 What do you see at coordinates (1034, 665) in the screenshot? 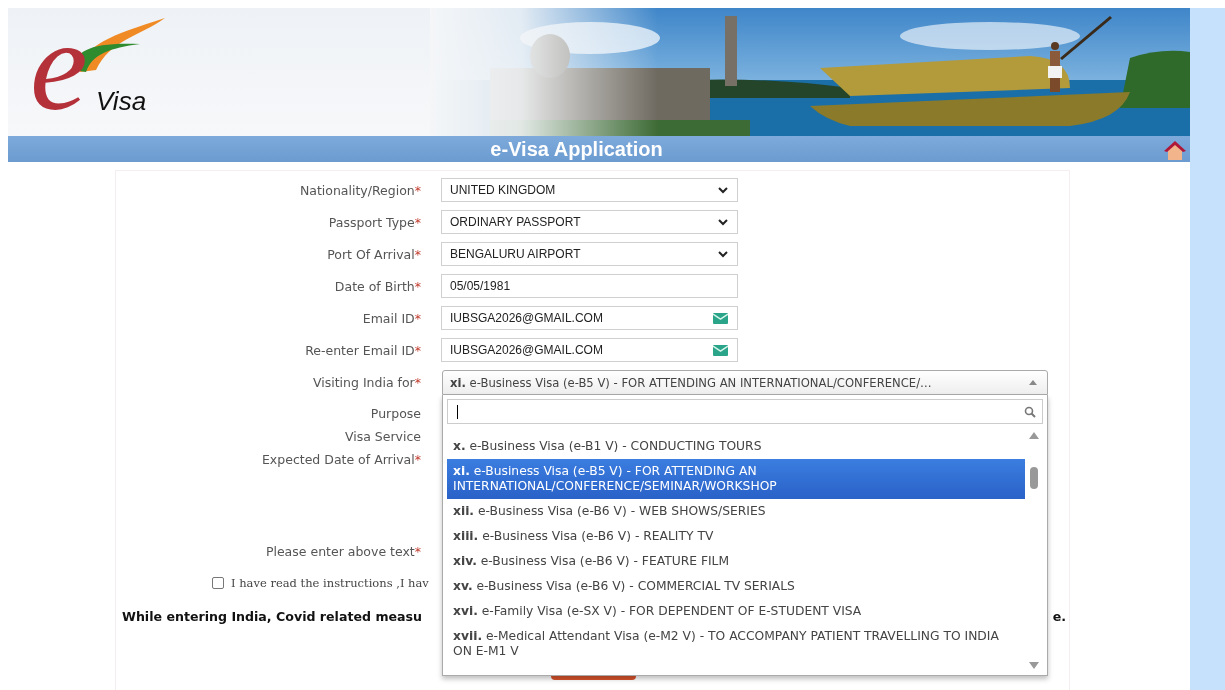
I see `scroll-down-icon` at bounding box center [1034, 665].